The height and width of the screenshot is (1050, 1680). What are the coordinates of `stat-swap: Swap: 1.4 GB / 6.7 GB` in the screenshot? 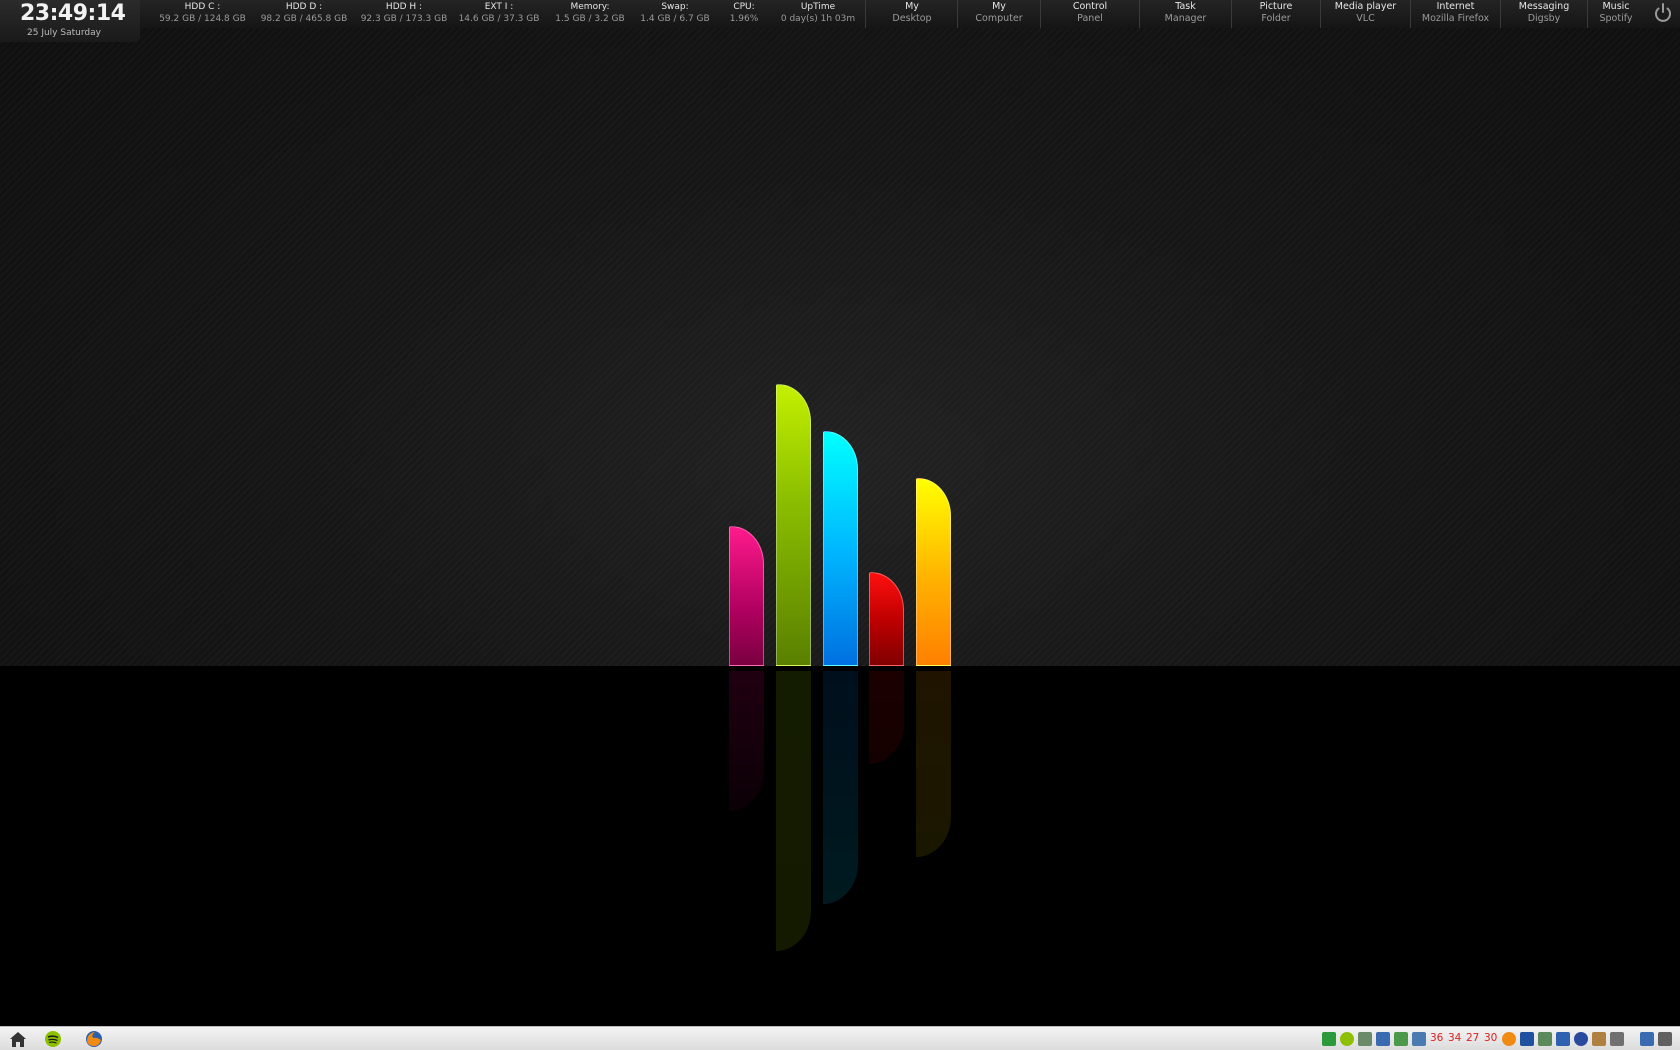 It's located at (675, 13).